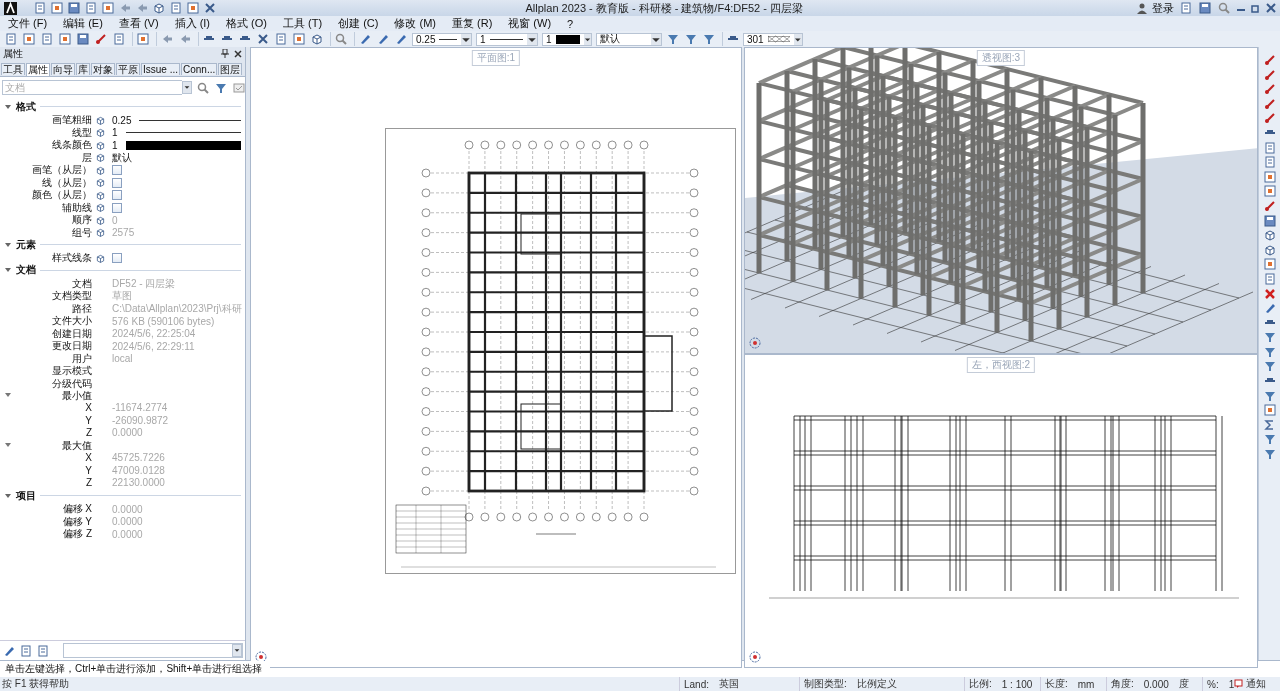 The image size is (1280, 691). Describe the element at coordinates (91, 23) in the screenshot. I see `menu-item: 编辑 (E)` at that location.